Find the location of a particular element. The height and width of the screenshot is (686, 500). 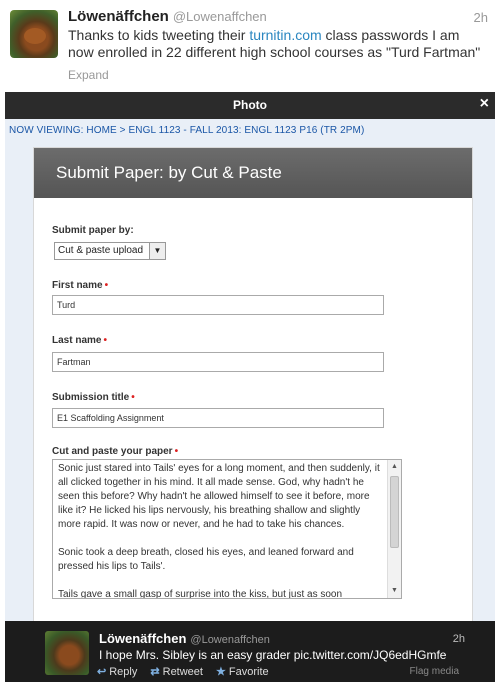

submission-title-field: E1 Scaffolding Assignment is located at coordinates (218, 418).